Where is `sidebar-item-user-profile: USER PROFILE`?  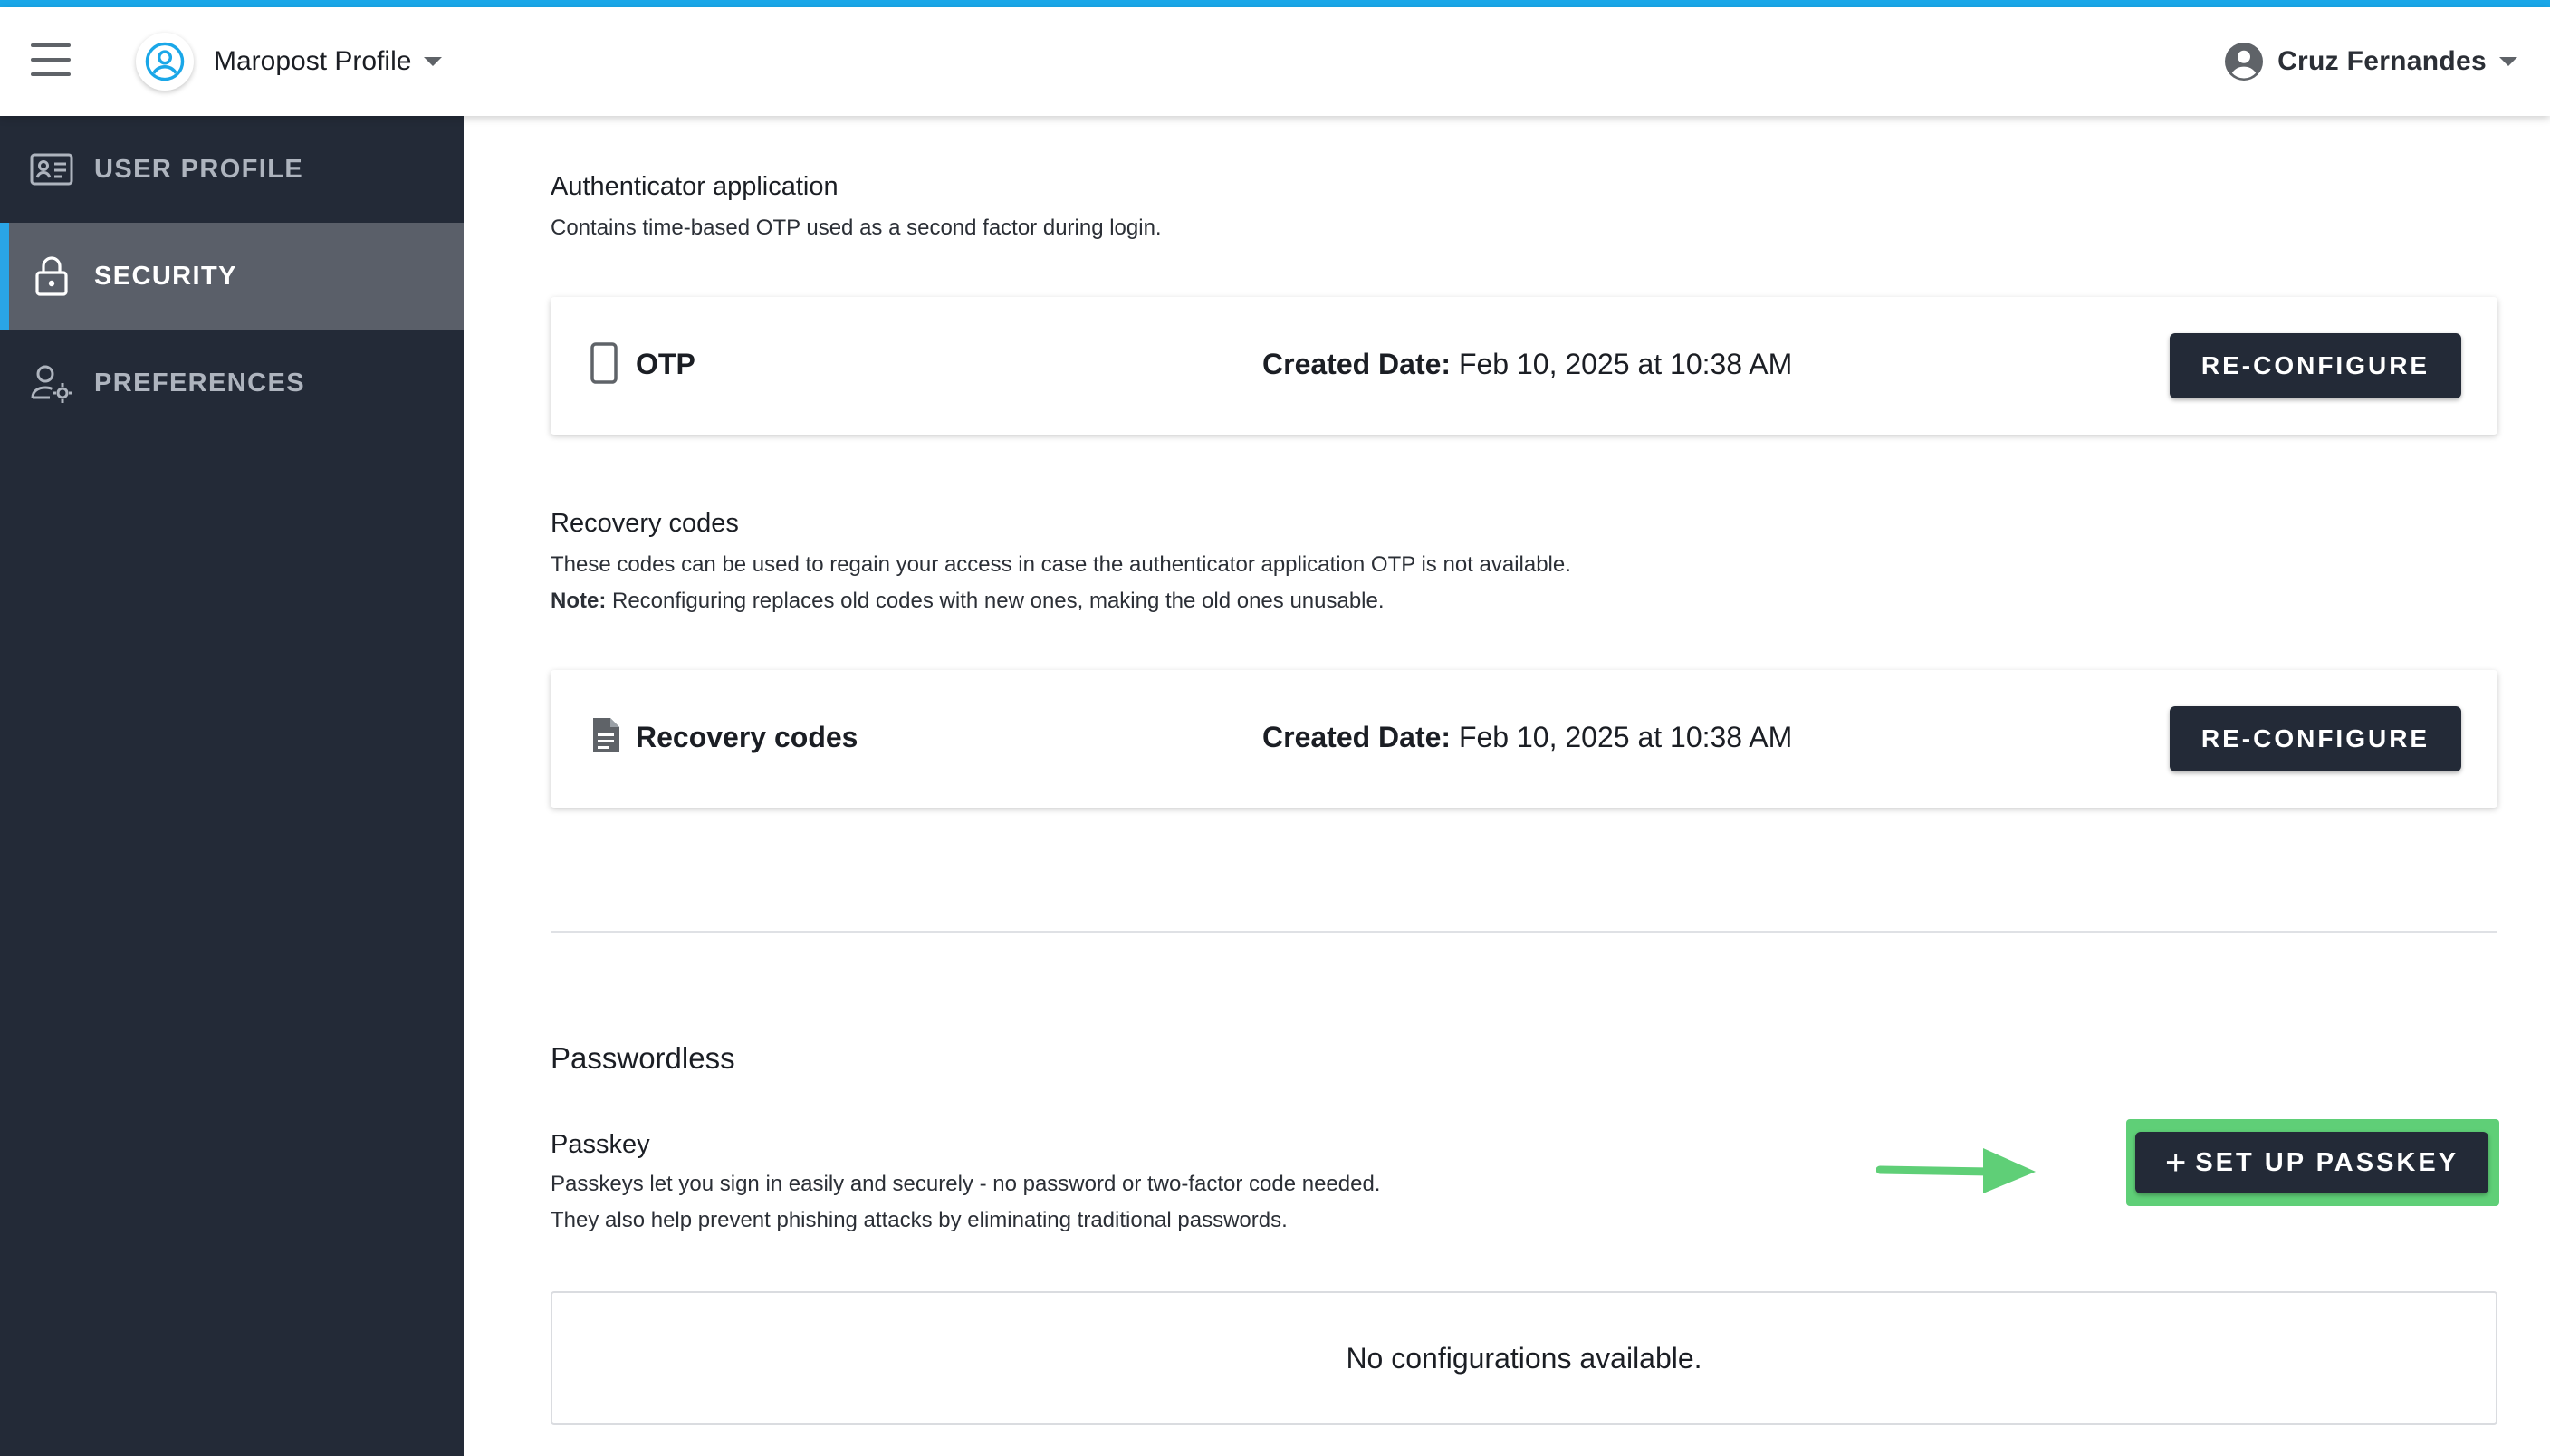 sidebar-item-user-profile: USER PROFILE is located at coordinates (232, 169).